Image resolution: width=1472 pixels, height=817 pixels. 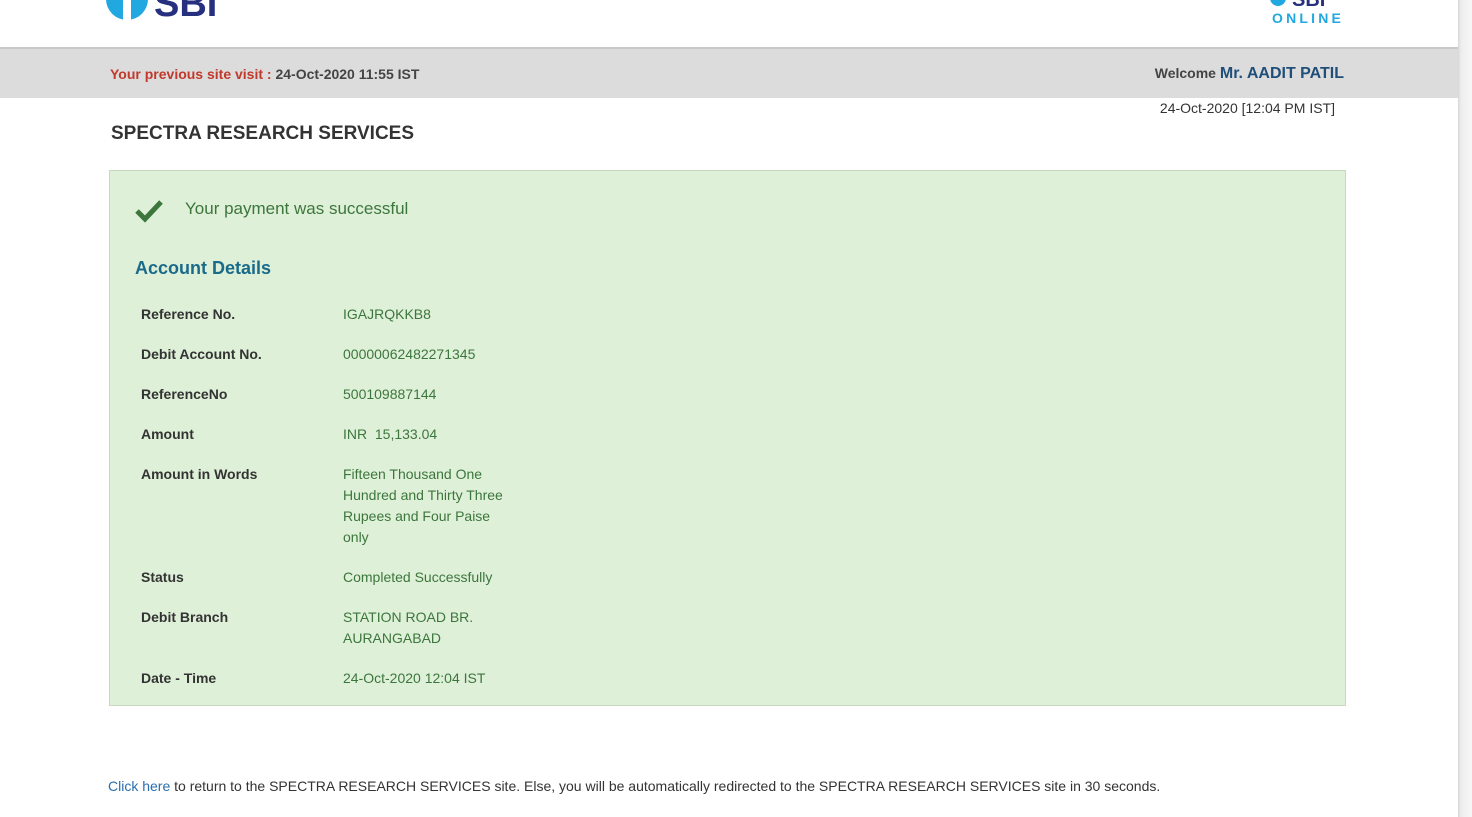 What do you see at coordinates (139, 786) in the screenshot?
I see `return-to-merchant-link: Click here` at bounding box center [139, 786].